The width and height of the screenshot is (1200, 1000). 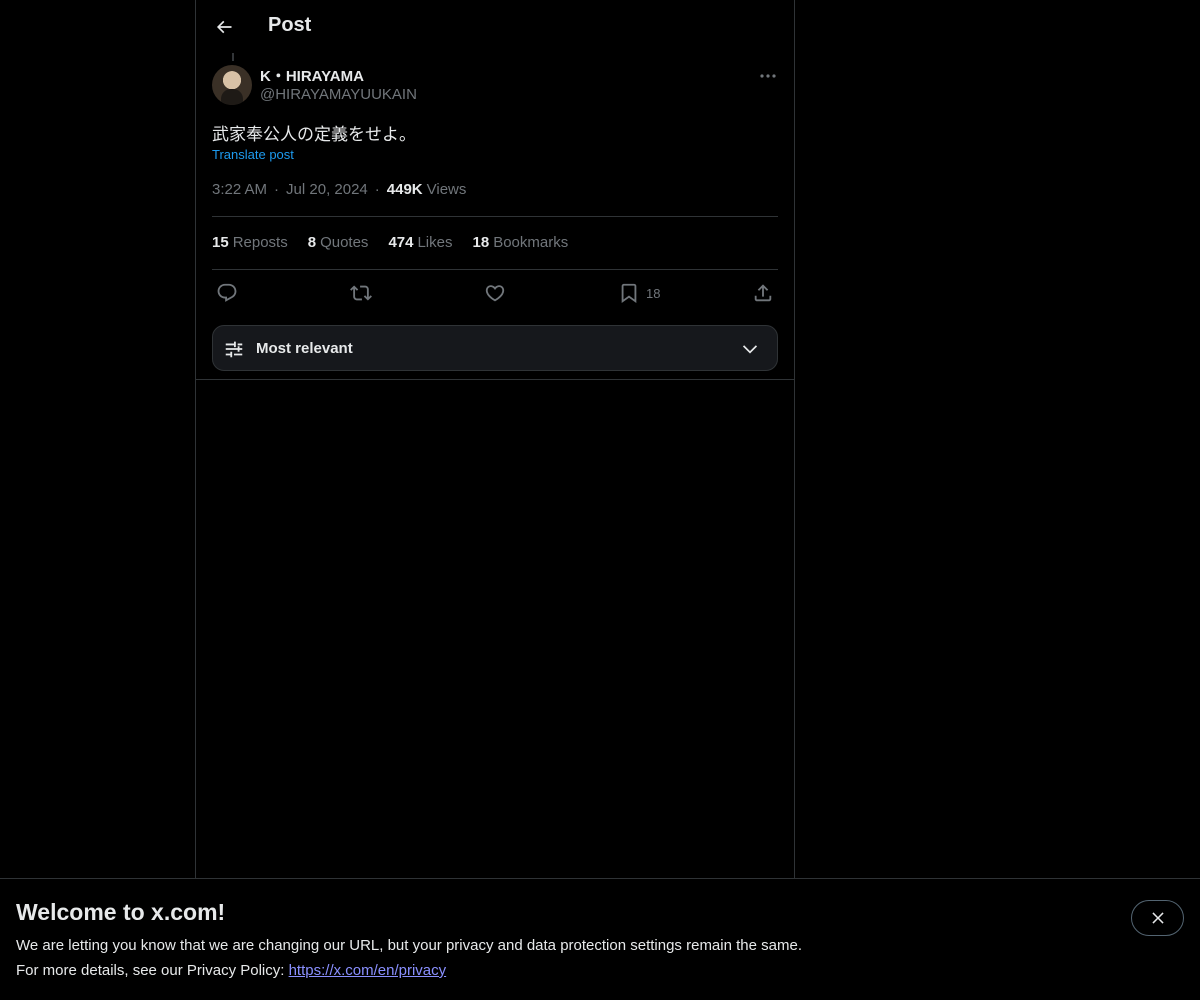 I want to click on likes-stat: 474 Likes, so click(x=420, y=242).